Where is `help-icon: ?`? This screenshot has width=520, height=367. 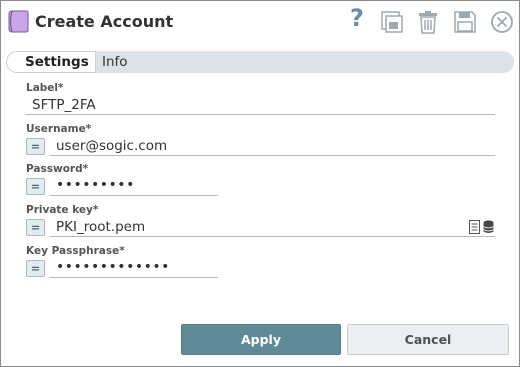
help-icon: ? is located at coordinates (357, 18).